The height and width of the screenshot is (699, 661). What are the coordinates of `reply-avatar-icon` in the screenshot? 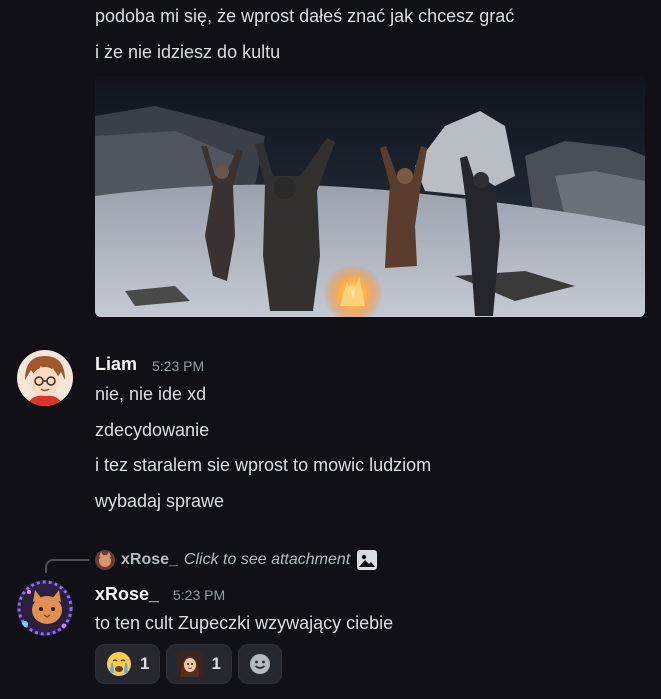 It's located at (105, 560).